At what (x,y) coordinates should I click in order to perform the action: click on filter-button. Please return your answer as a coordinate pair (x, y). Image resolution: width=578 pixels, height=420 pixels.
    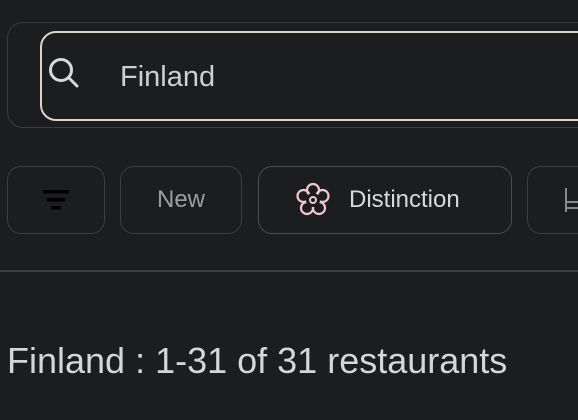
    Looking at the image, I should click on (56, 200).